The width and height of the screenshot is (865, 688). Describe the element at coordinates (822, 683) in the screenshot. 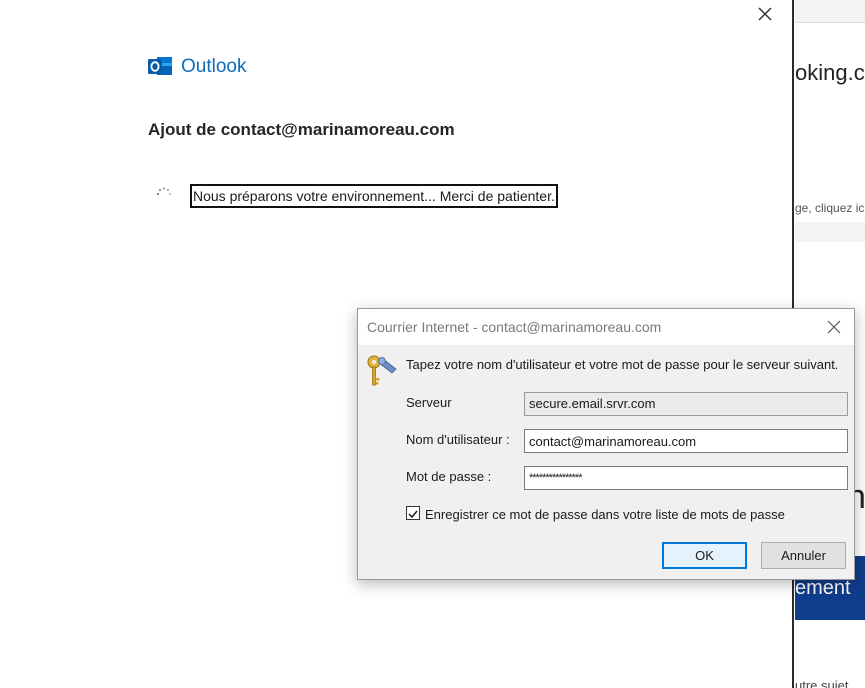

I see `background-footer-text: utre sujet` at that location.